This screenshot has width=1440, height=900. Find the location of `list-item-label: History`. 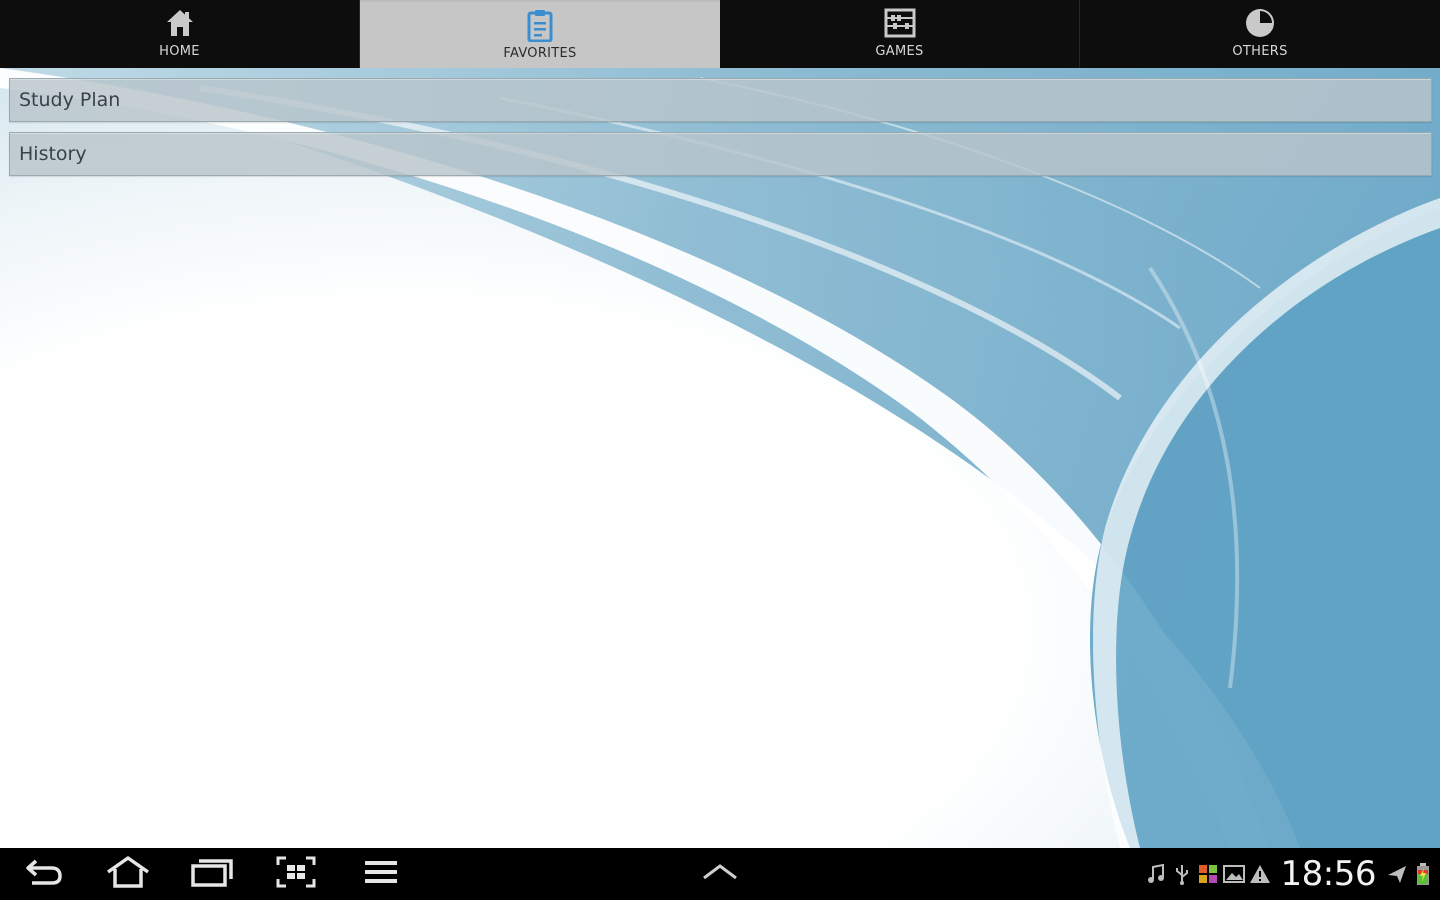

list-item-label: History is located at coordinates (53, 154).